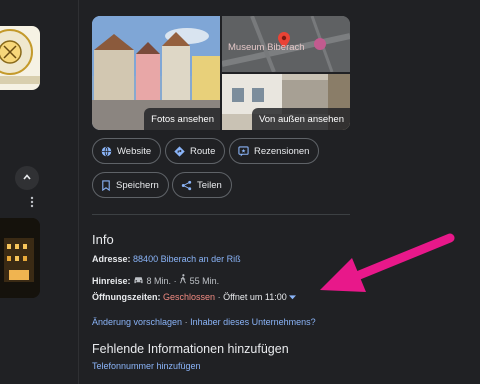 The image size is (480, 384). I want to click on owner-link: Inhaber dieses Unternehmens?, so click(253, 322).